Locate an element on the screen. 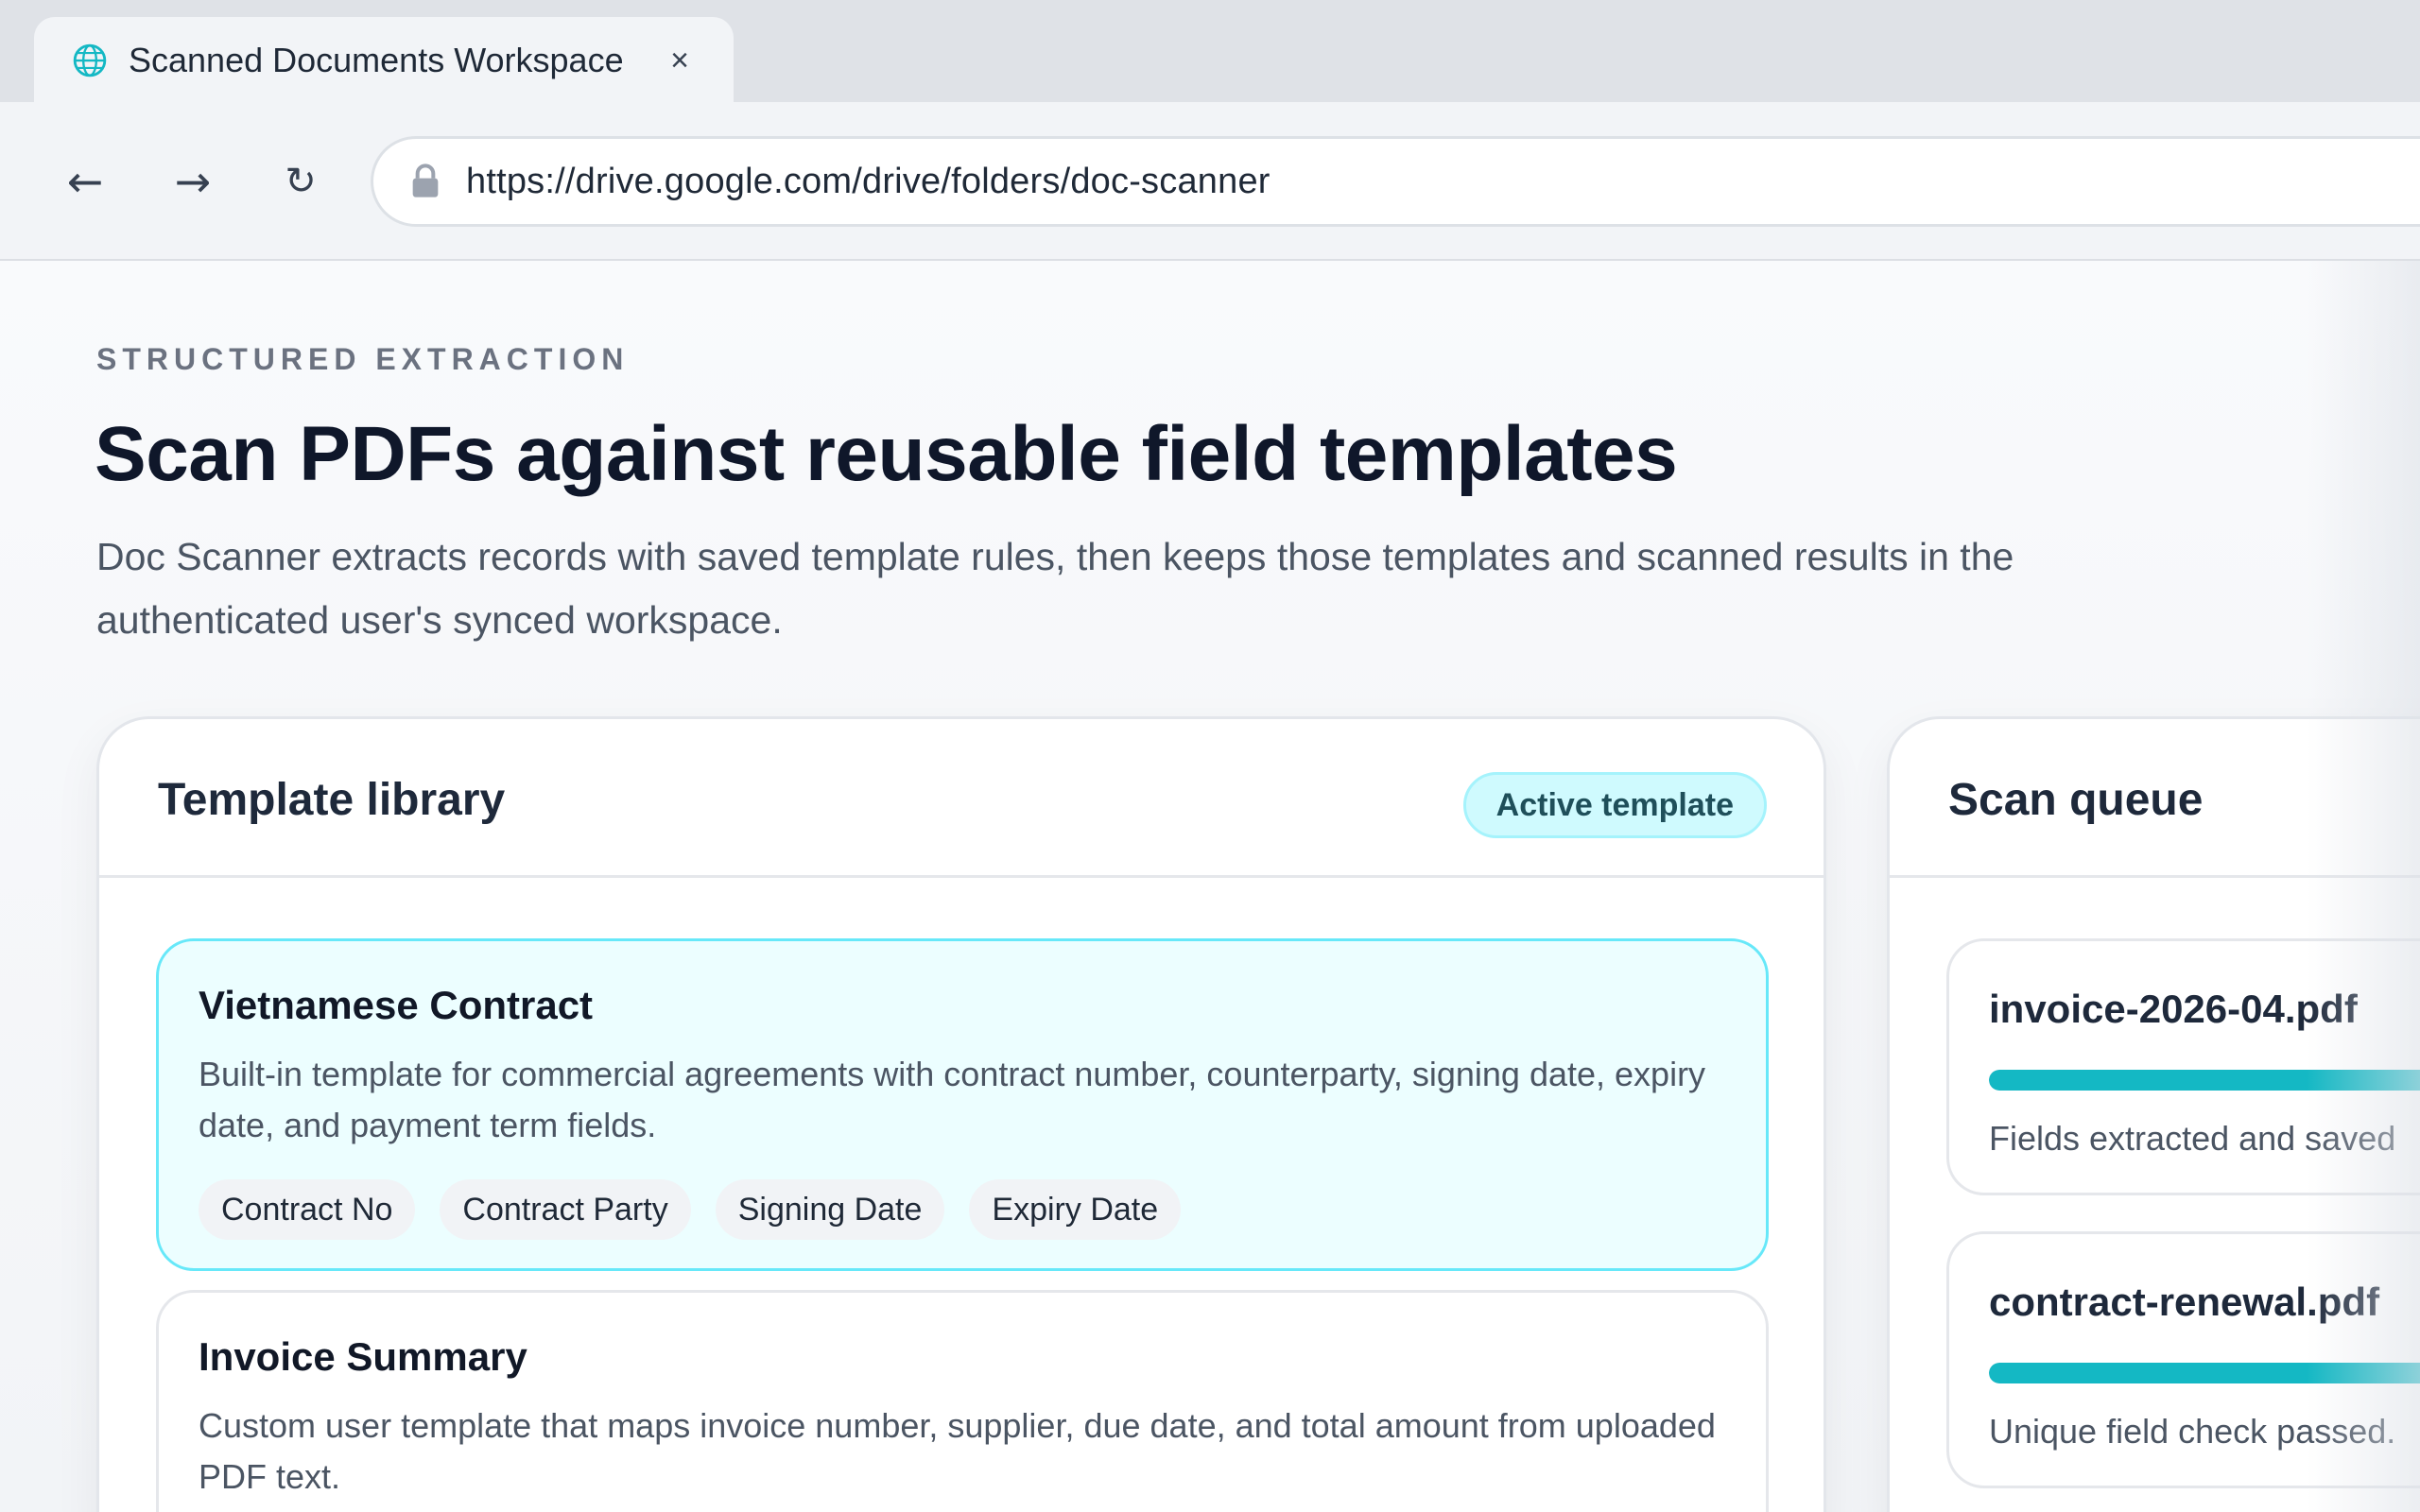  scan-queue-header: Scan queue is located at coordinates (2155, 798).